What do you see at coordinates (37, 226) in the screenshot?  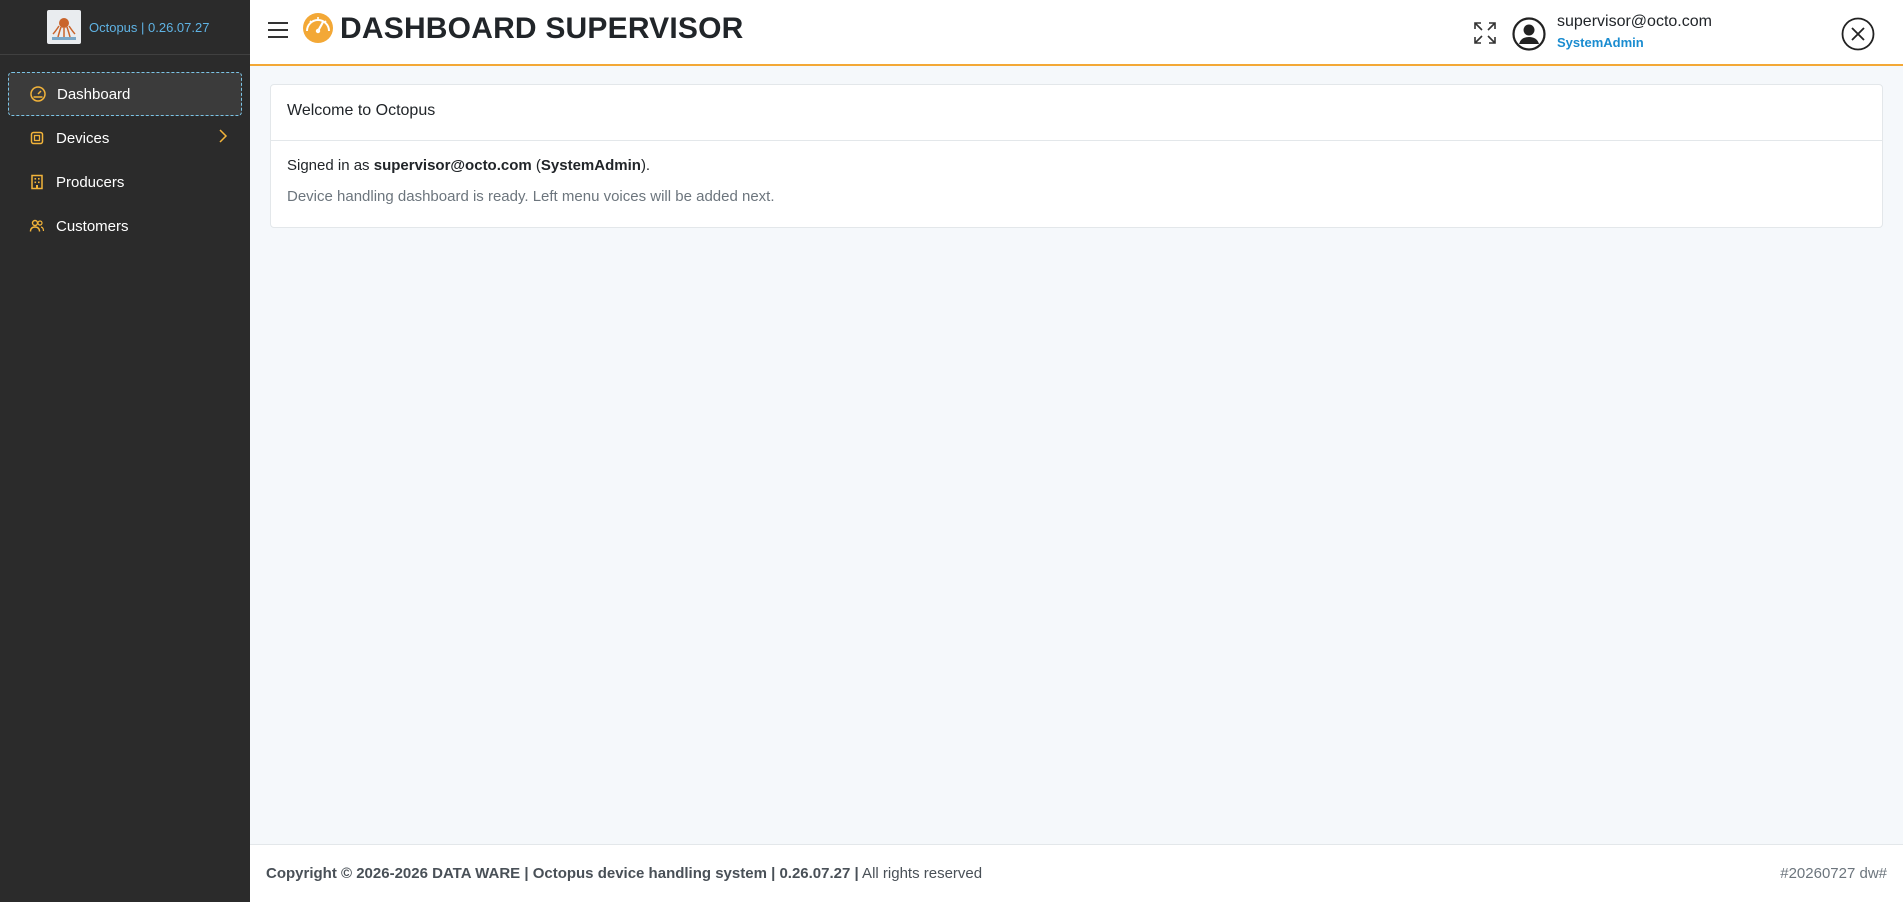 I see `users-icon` at bounding box center [37, 226].